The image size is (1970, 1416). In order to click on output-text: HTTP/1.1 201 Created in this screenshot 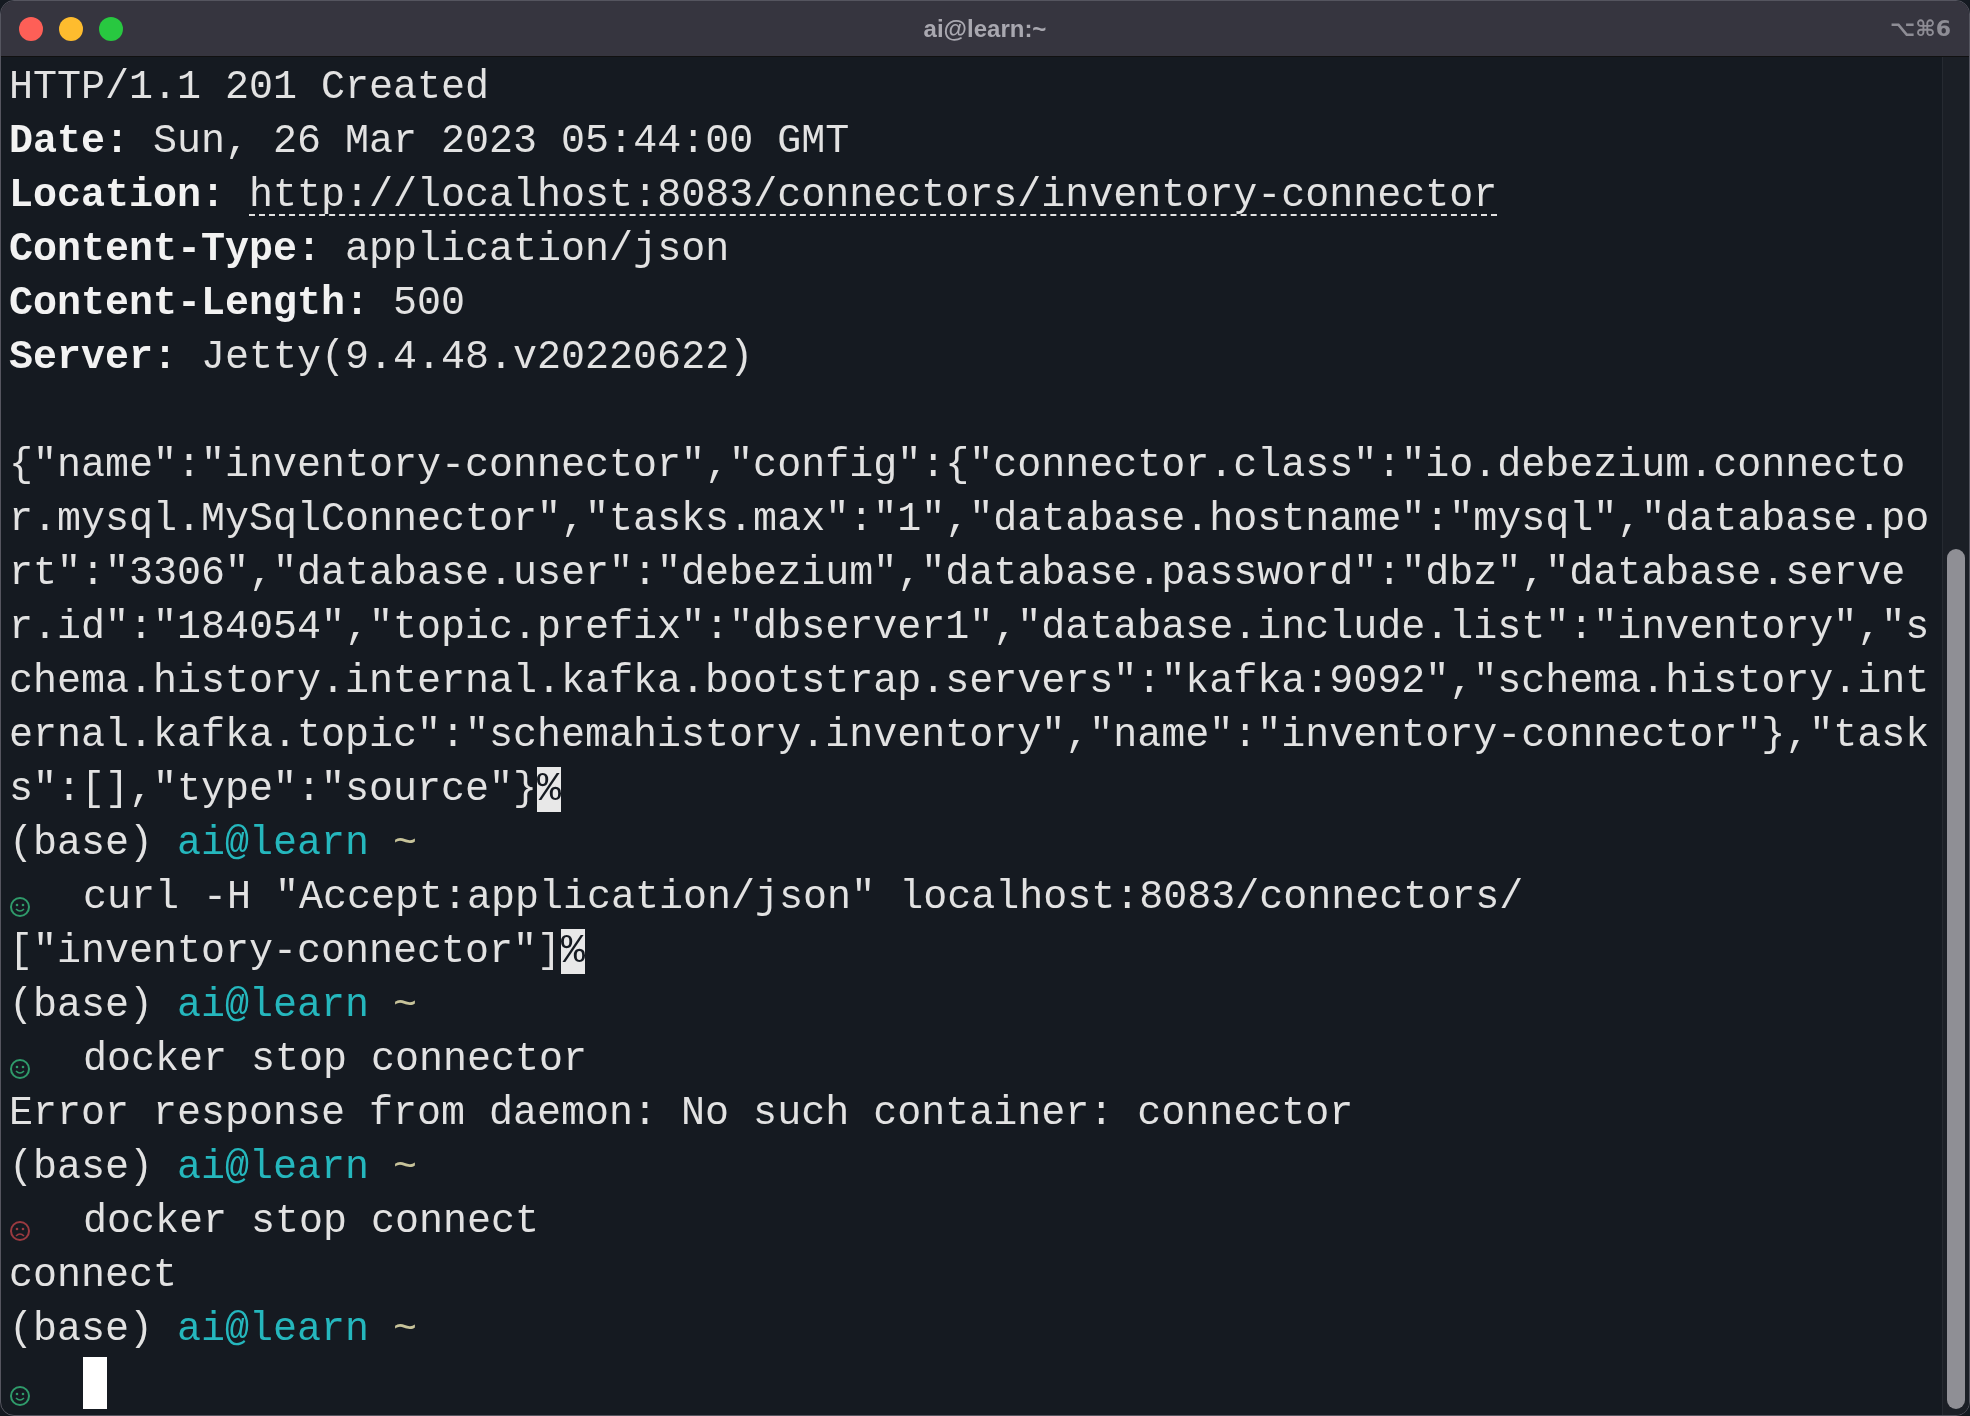, I will do `click(250, 88)`.